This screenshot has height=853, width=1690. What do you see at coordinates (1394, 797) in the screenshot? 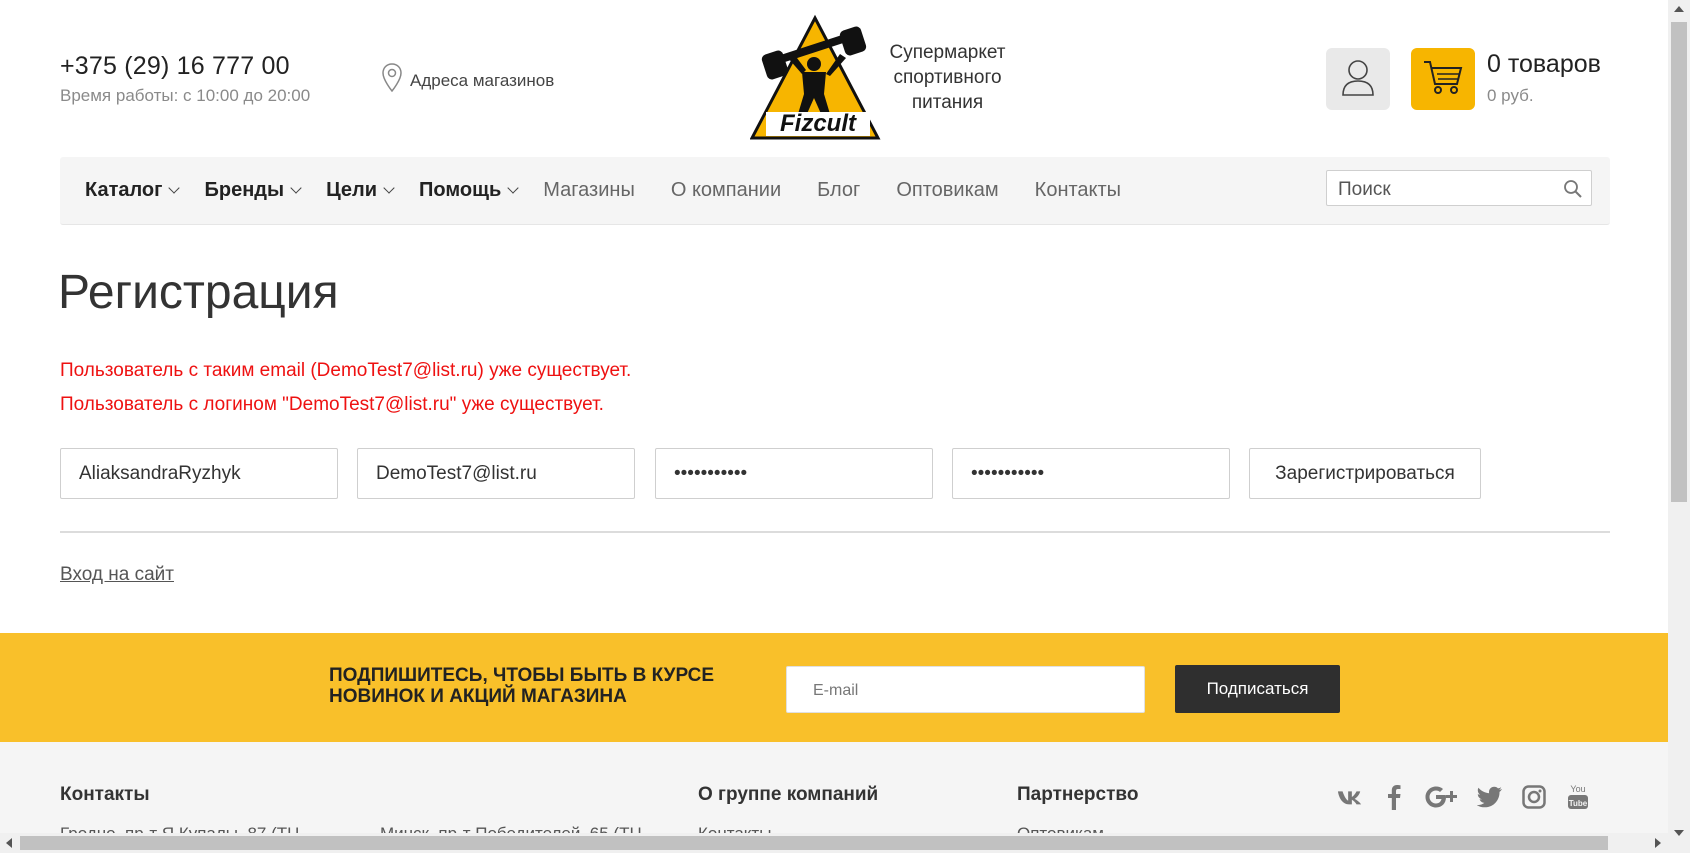
I see `facebook-icon` at bounding box center [1394, 797].